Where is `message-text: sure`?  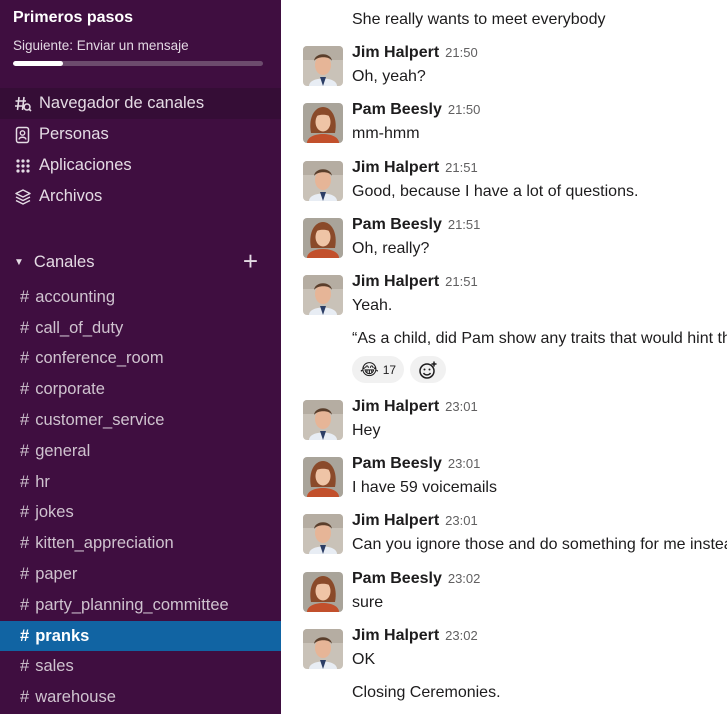
message-text: sure is located at coordinates (368, 602).